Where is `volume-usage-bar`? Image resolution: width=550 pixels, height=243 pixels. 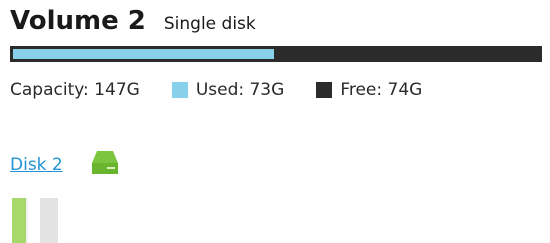 volume-usage-bar is located at coordinates (276, 54).